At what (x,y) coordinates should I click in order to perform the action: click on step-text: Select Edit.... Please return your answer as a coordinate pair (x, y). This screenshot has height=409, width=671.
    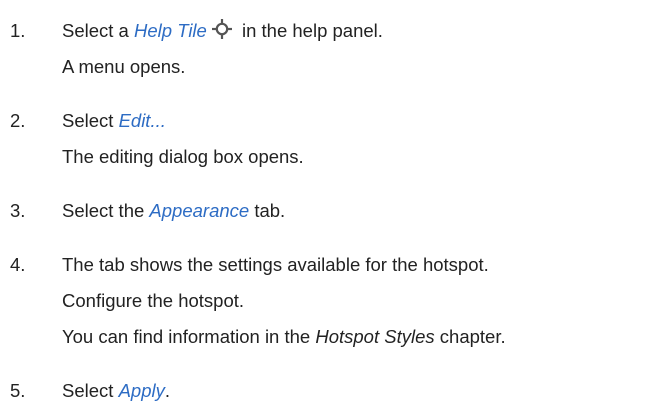
    Looking at the image, I should click on (366, 121).